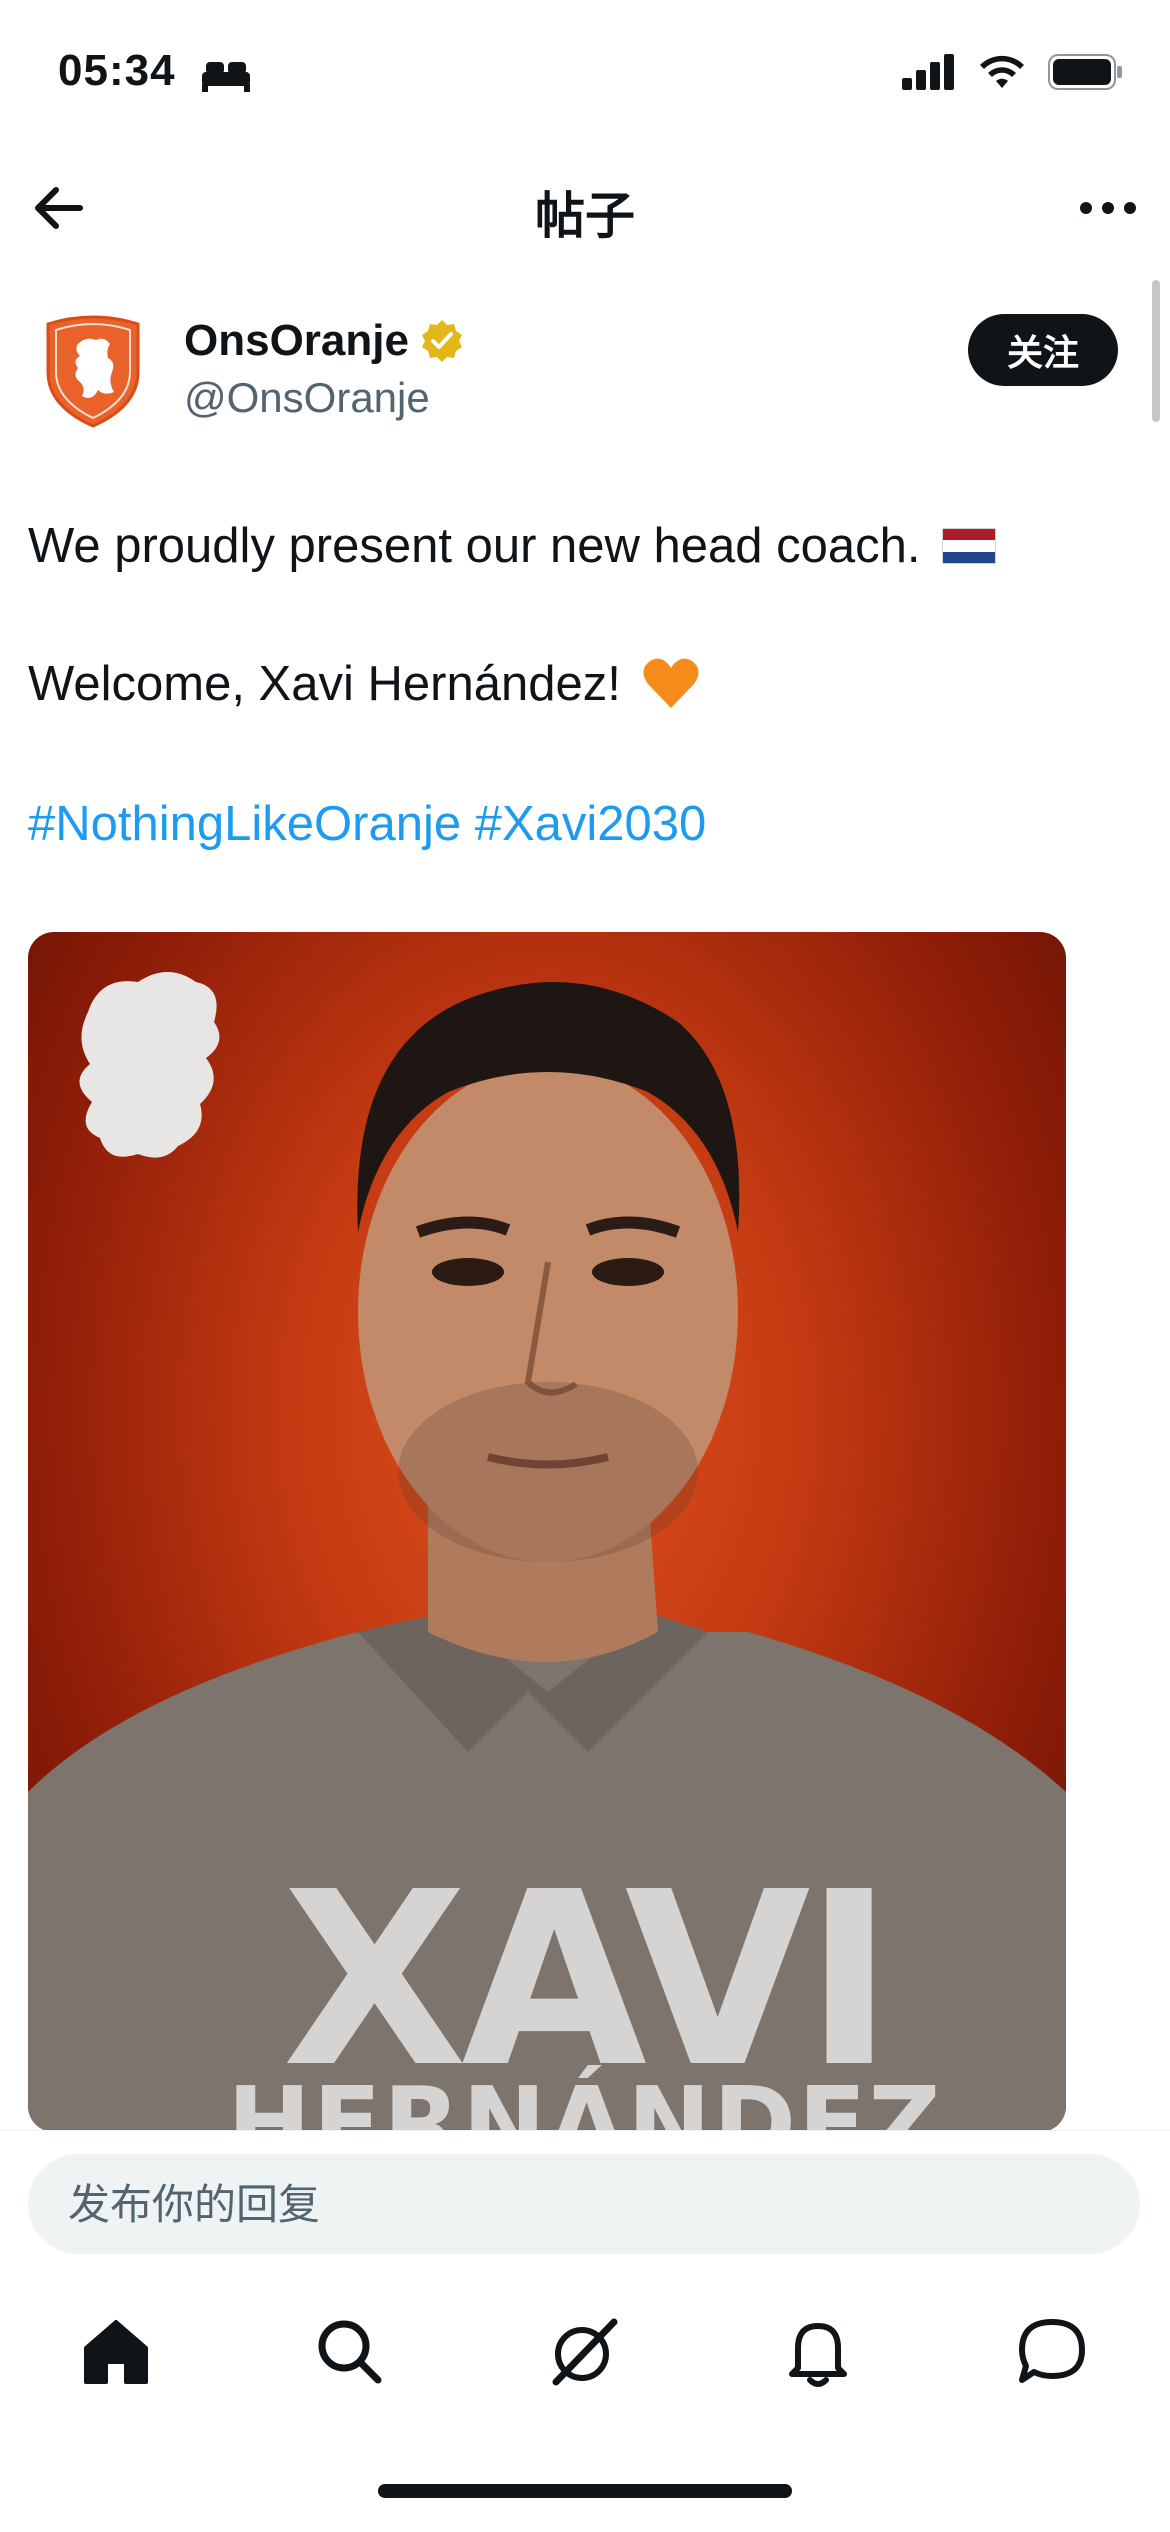 The width and height of the screenshot is (1170, 2532). What do you see at coordinates (117, 70) in the screenshot?
I see `status-time: 05:34` at bounding box center [117, 70].